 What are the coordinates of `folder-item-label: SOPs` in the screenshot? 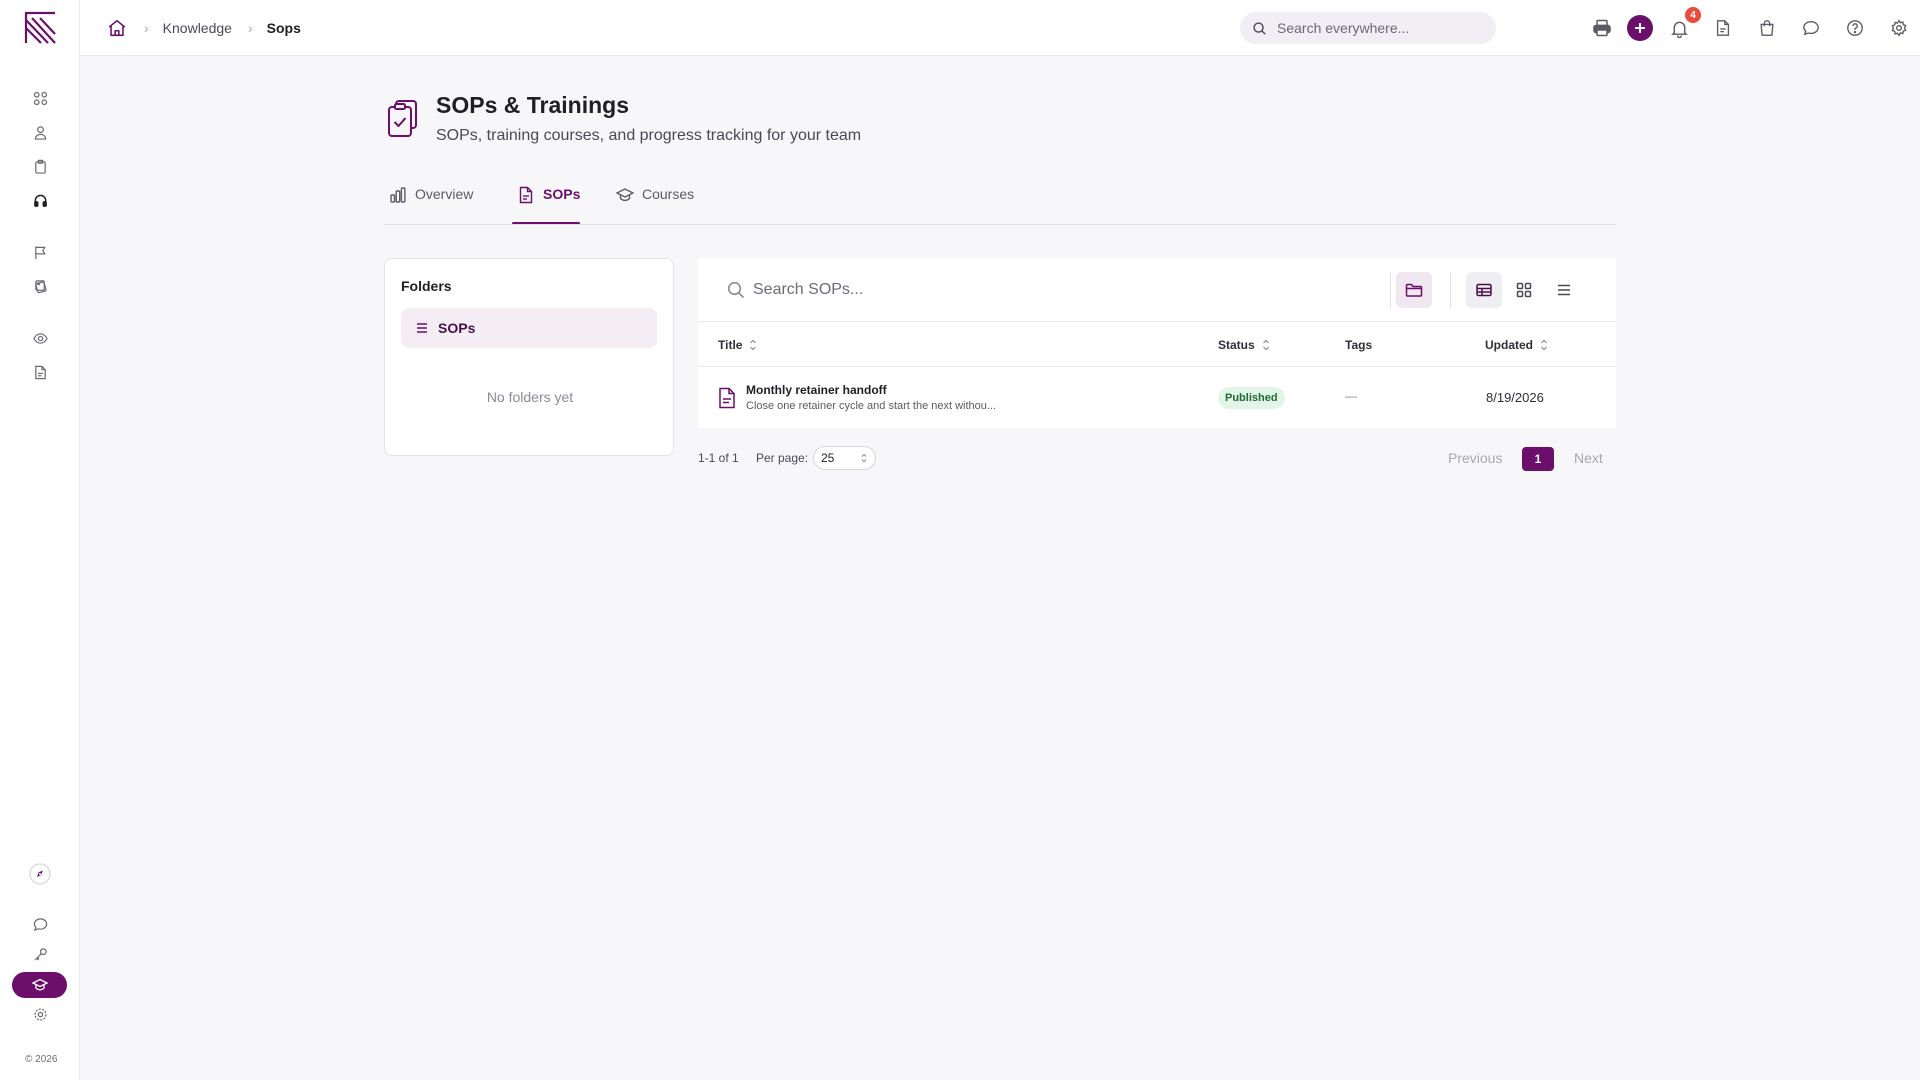 It's located at (457, 328).